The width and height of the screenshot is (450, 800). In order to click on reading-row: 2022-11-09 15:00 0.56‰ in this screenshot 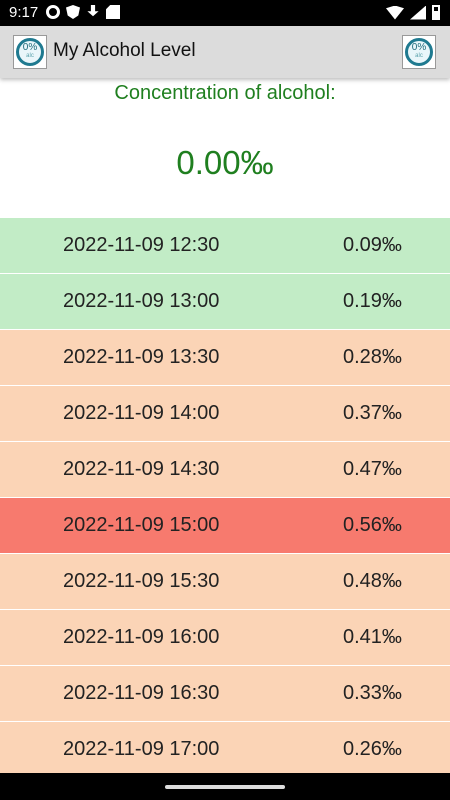, I will do `click(225, 526)`.